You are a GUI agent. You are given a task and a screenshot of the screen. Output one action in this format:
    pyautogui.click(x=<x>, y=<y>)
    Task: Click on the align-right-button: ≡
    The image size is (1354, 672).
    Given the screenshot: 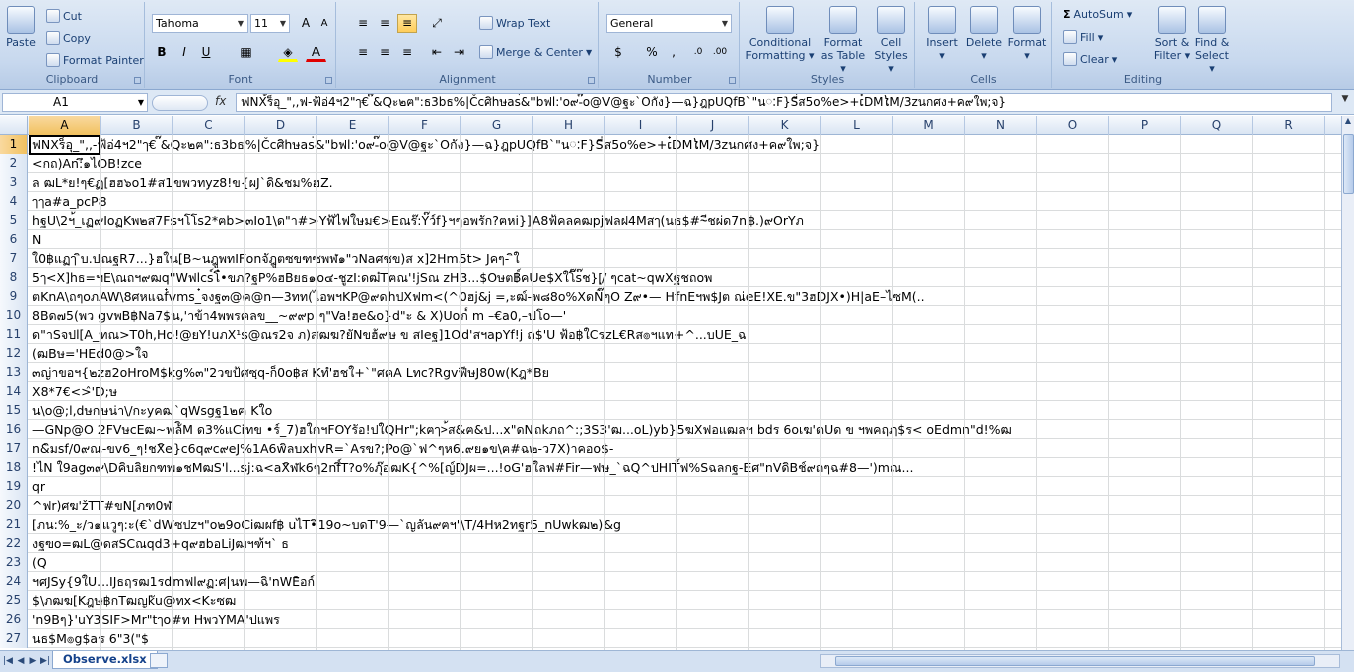 What is the action you would take?
    pyautogui.click(x=407, y=52)
    